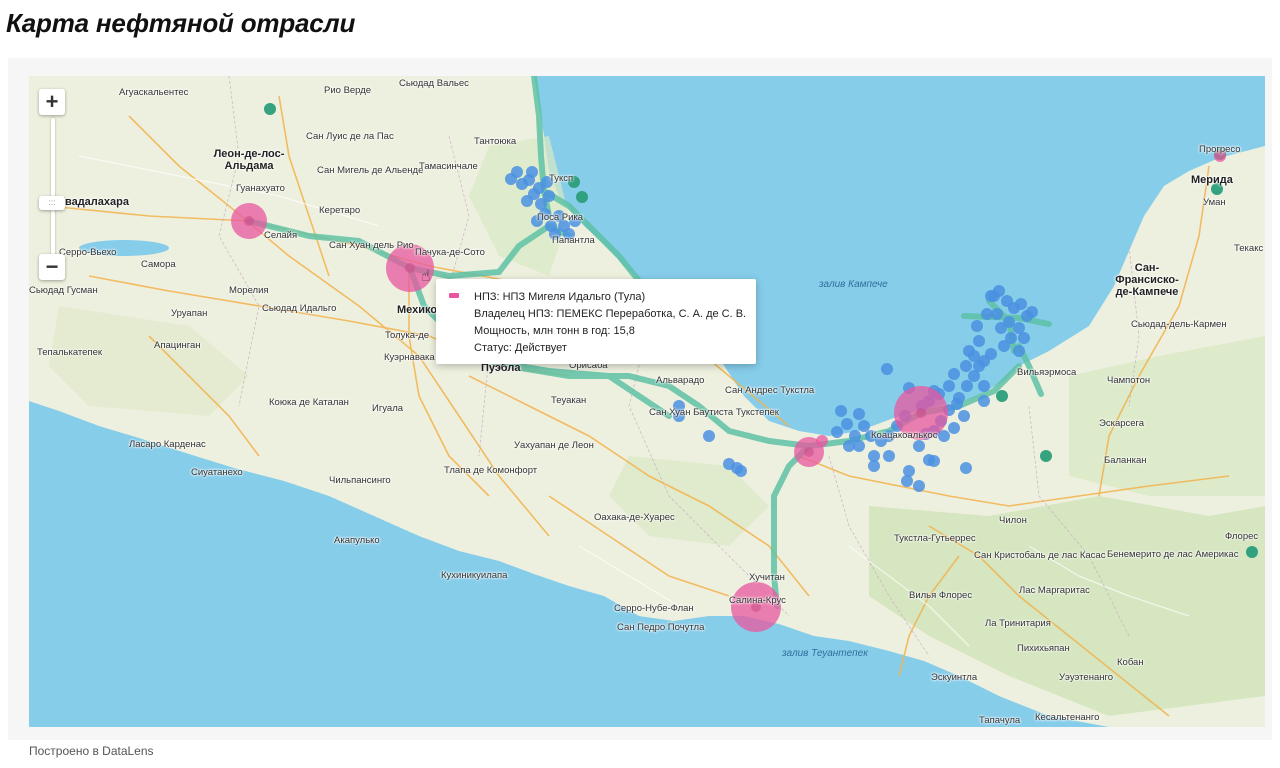 Image resolution: width=1280 pixels, height=768 pixels. What do you see at coordinates (281, 235) in the screenshot?
I see `city-label: Селайя` at bounding box center [281, 235].